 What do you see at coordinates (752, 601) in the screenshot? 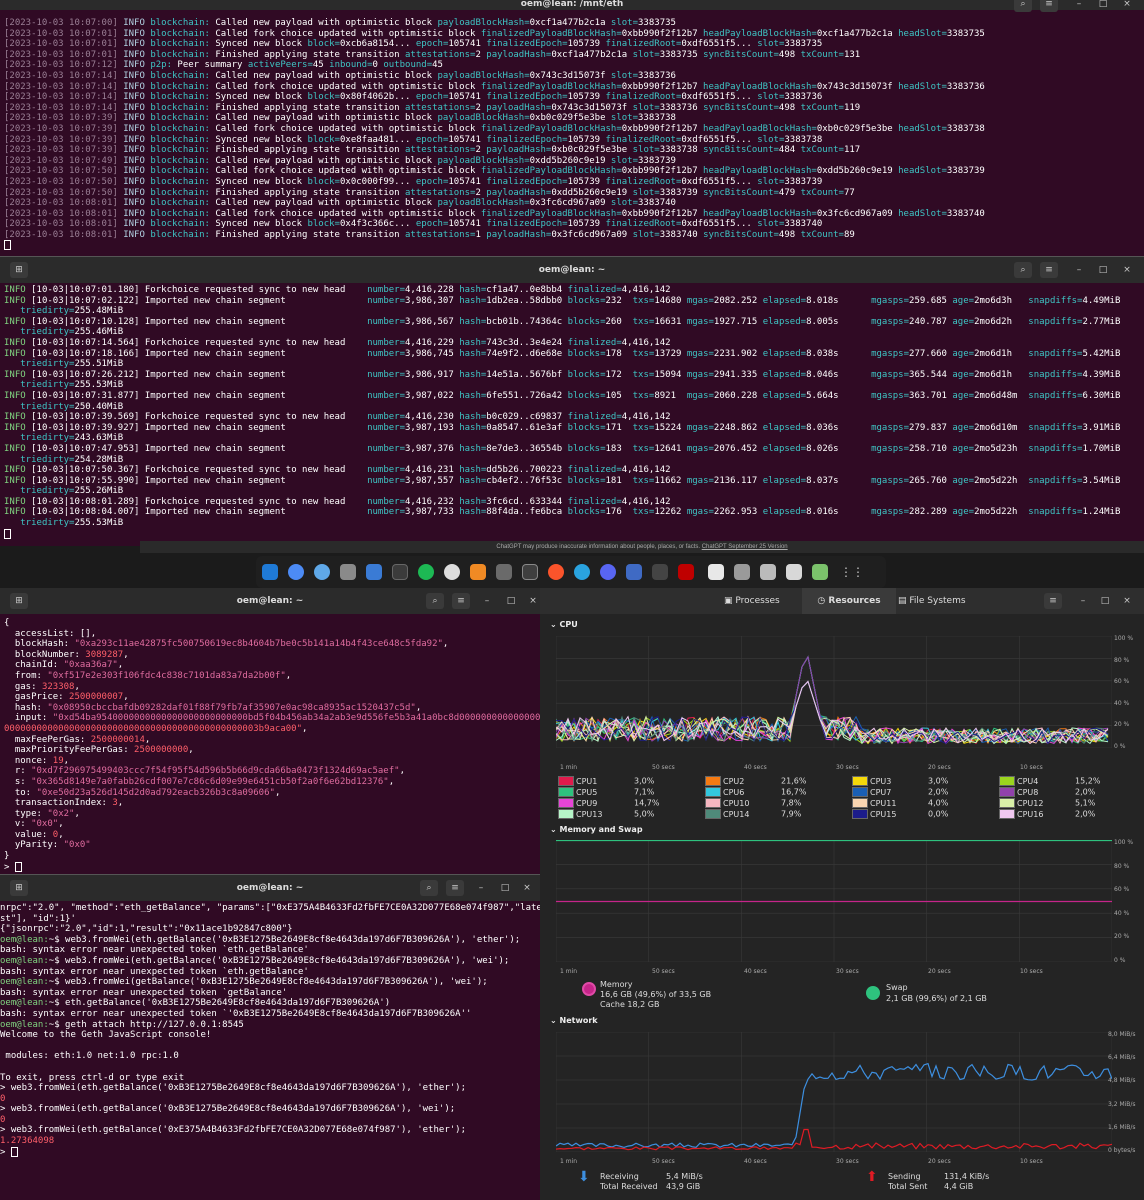
I see `tab-processes: ▣ Processes` at bounding box center [752, 601].